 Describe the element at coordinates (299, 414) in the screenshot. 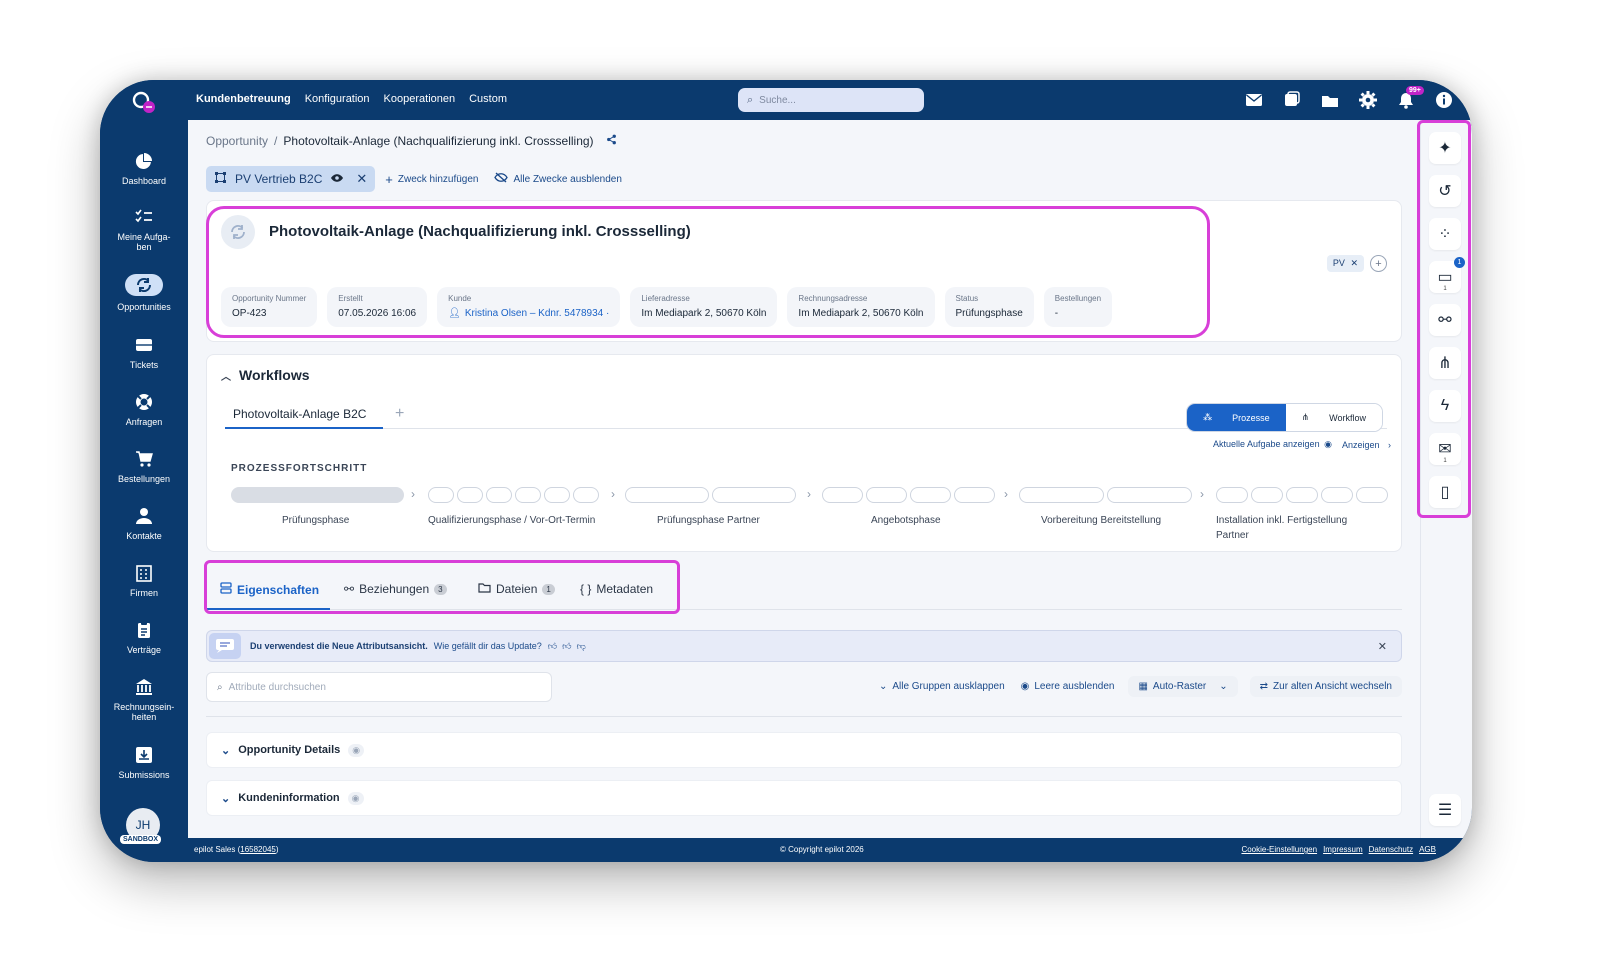

I see `tab-workflow-pv: Photovoltaik-Anlage B2C` at that location.